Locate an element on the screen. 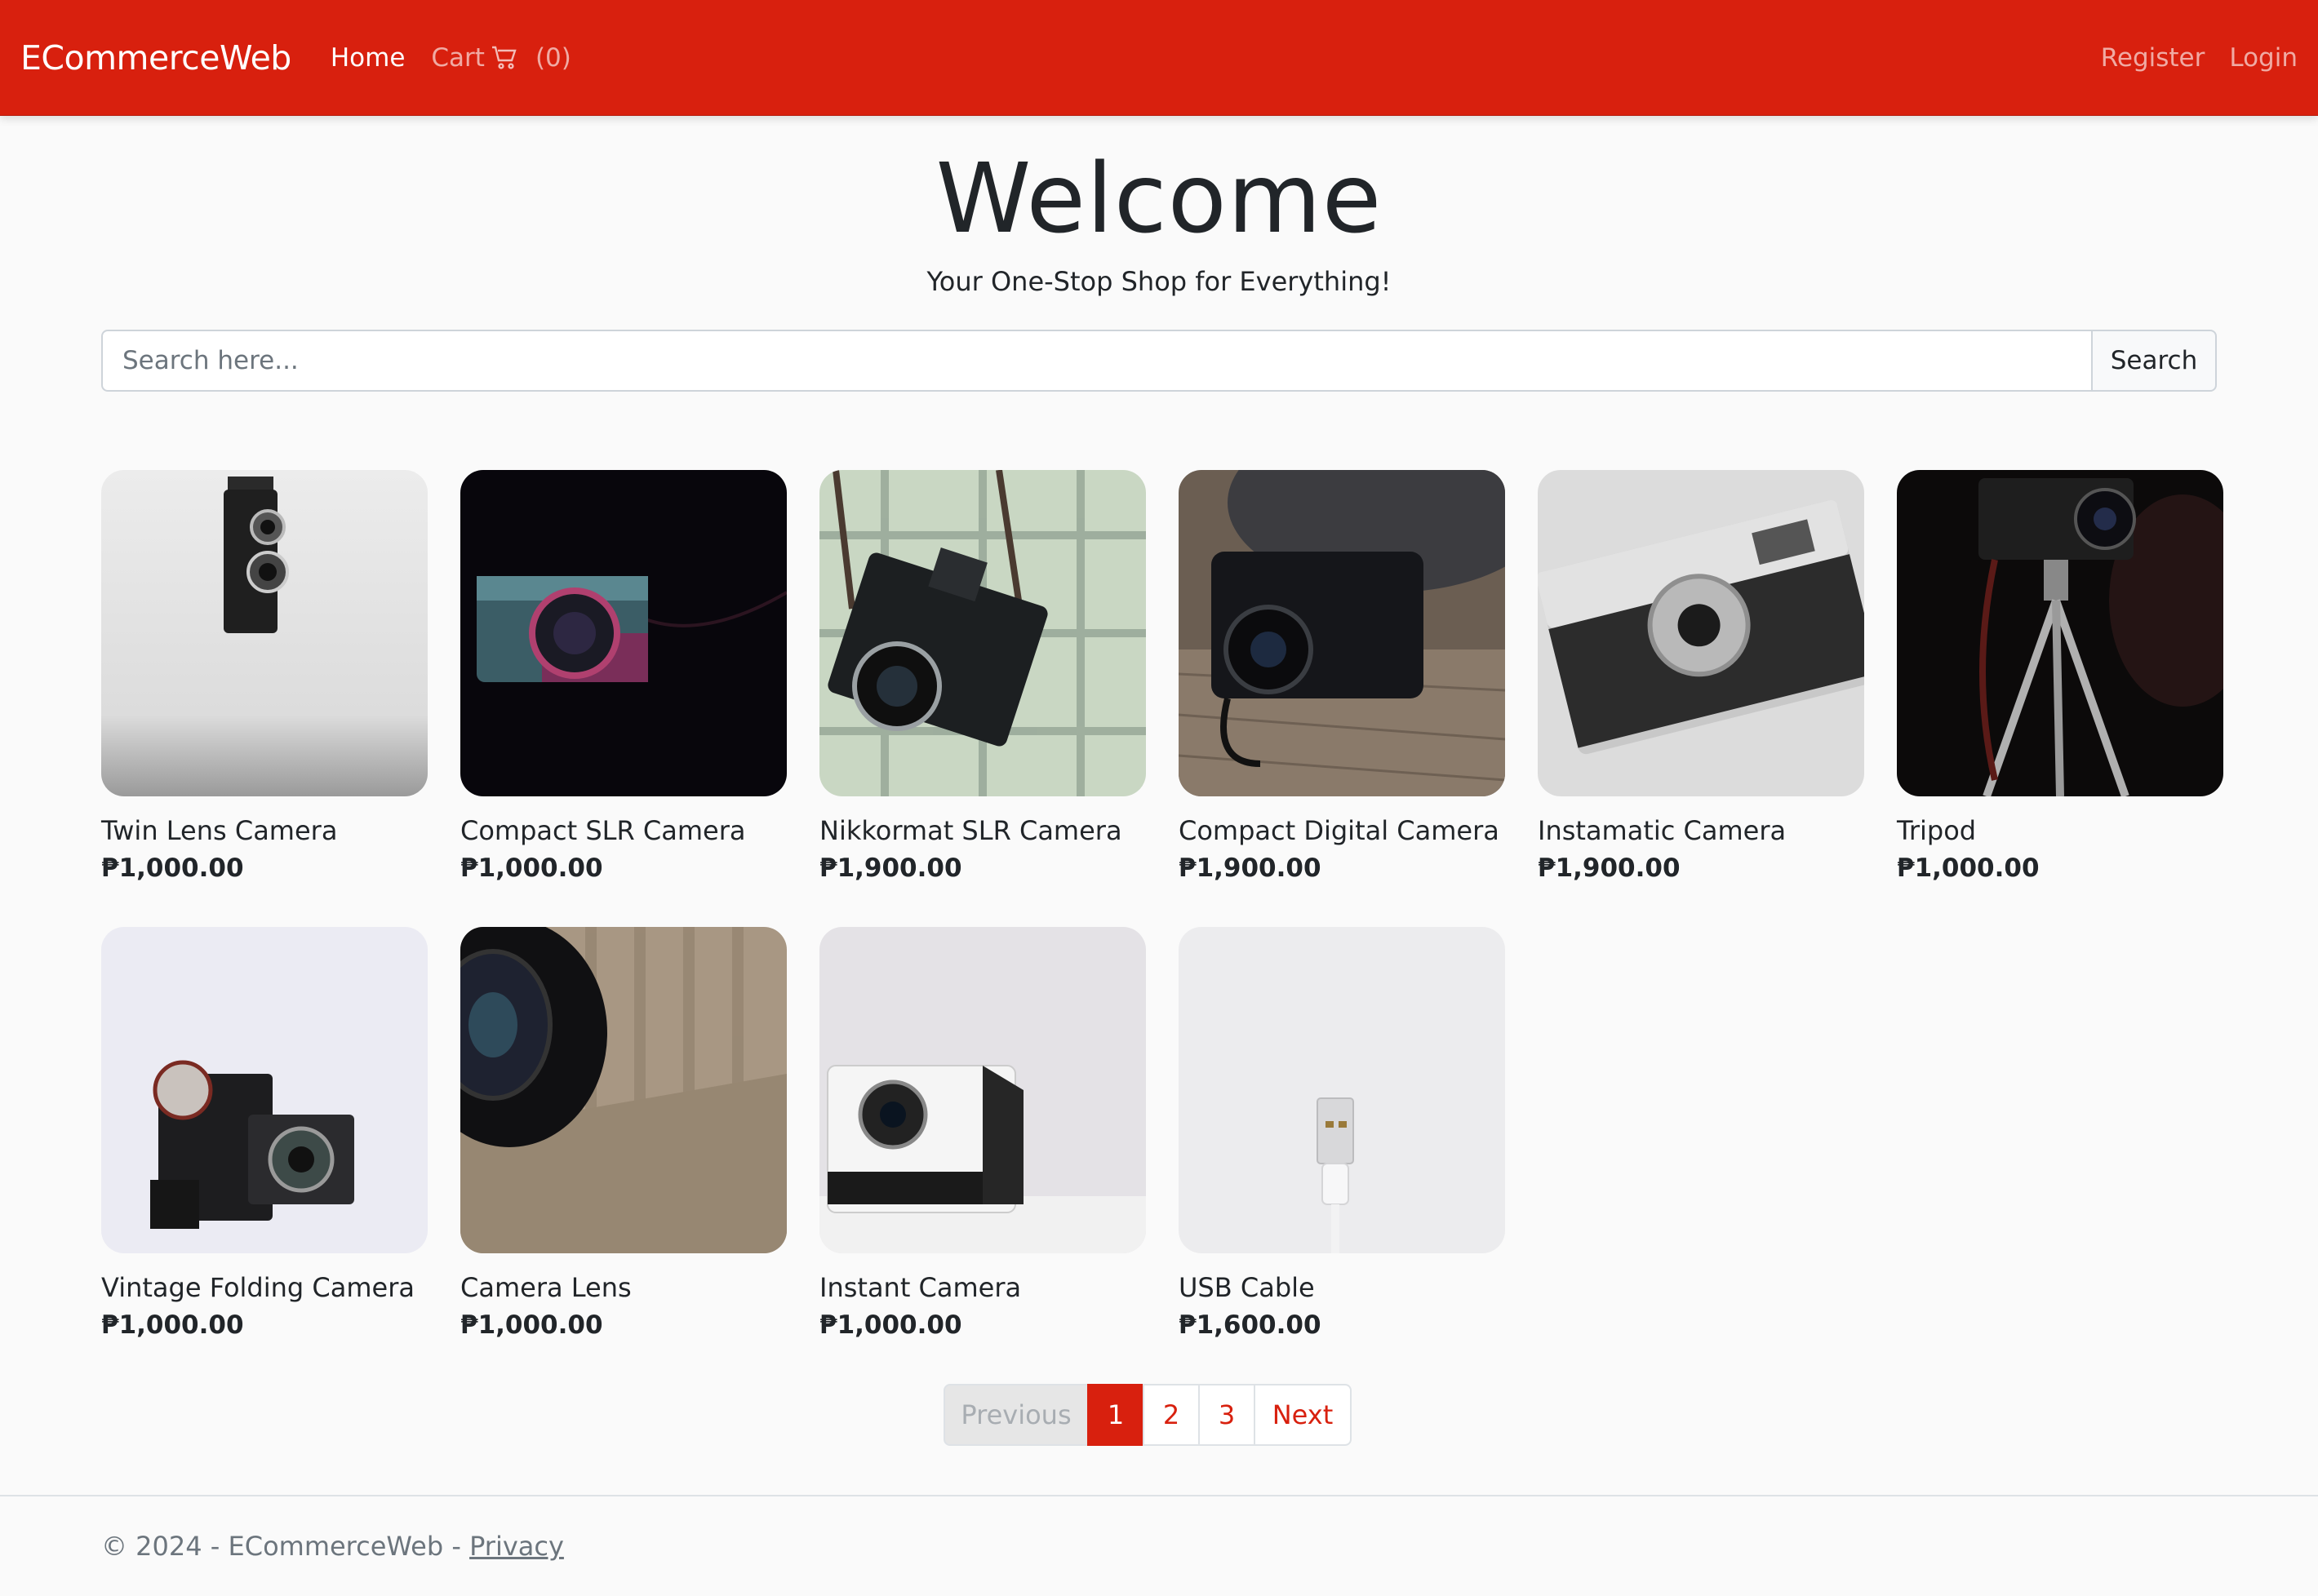 This screenshot has width=2318, height=1596. product-card: Instamatic Camera ₱1,900.00 is located at coordinates (1701, 678).